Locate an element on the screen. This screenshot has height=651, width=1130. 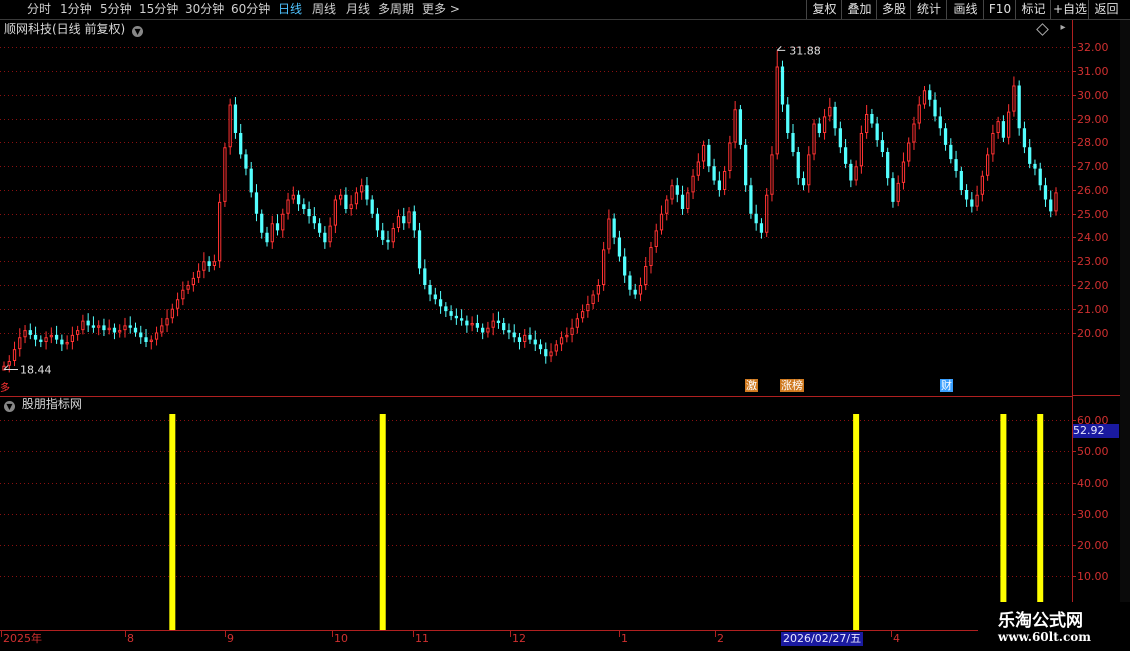
tab-period-4: 30分钟 is located at coordinates (204, 9).